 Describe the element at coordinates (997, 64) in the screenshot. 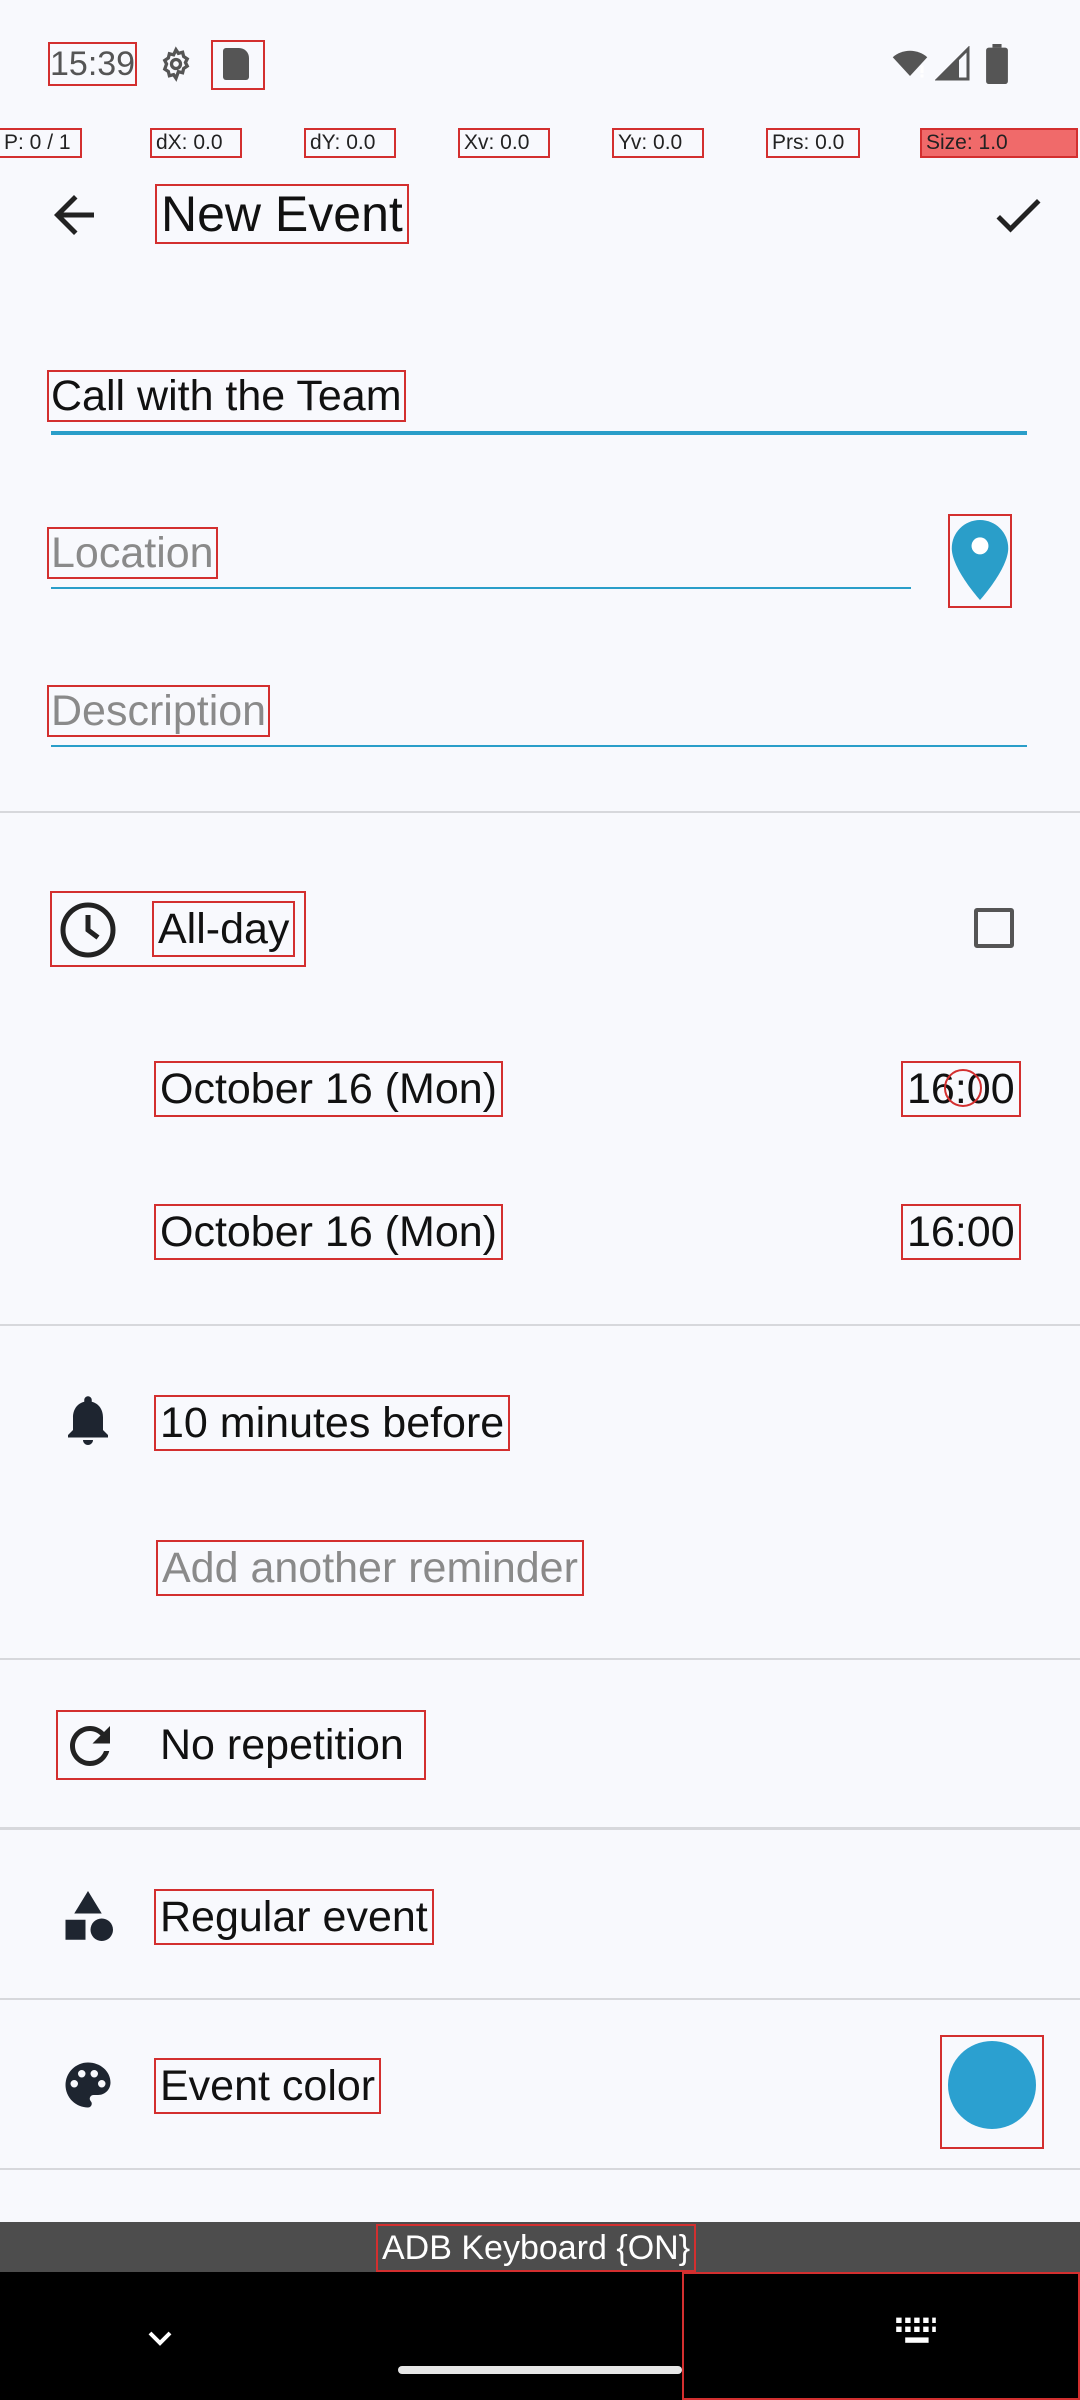

I see `battery-icon` at that location.